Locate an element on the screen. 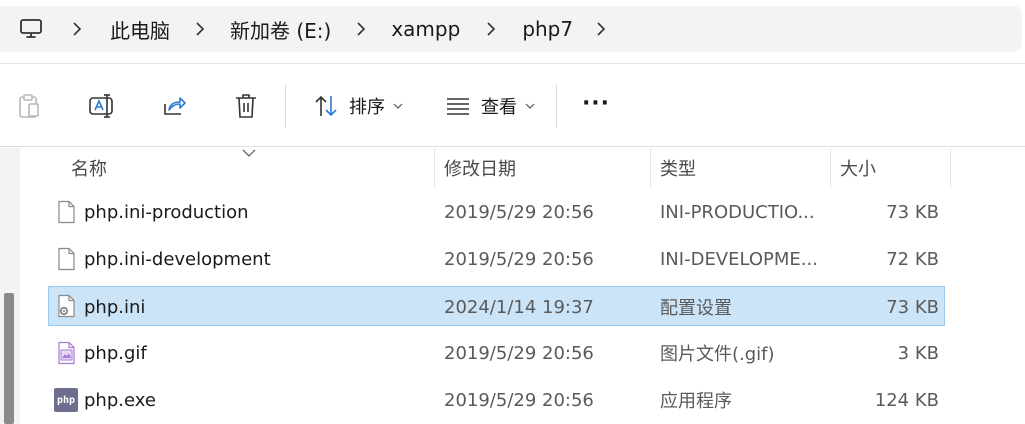 The width and height of the screenshot is (1025, 424). breadcrumb-label: xampp is located at coordinates (426, 29).